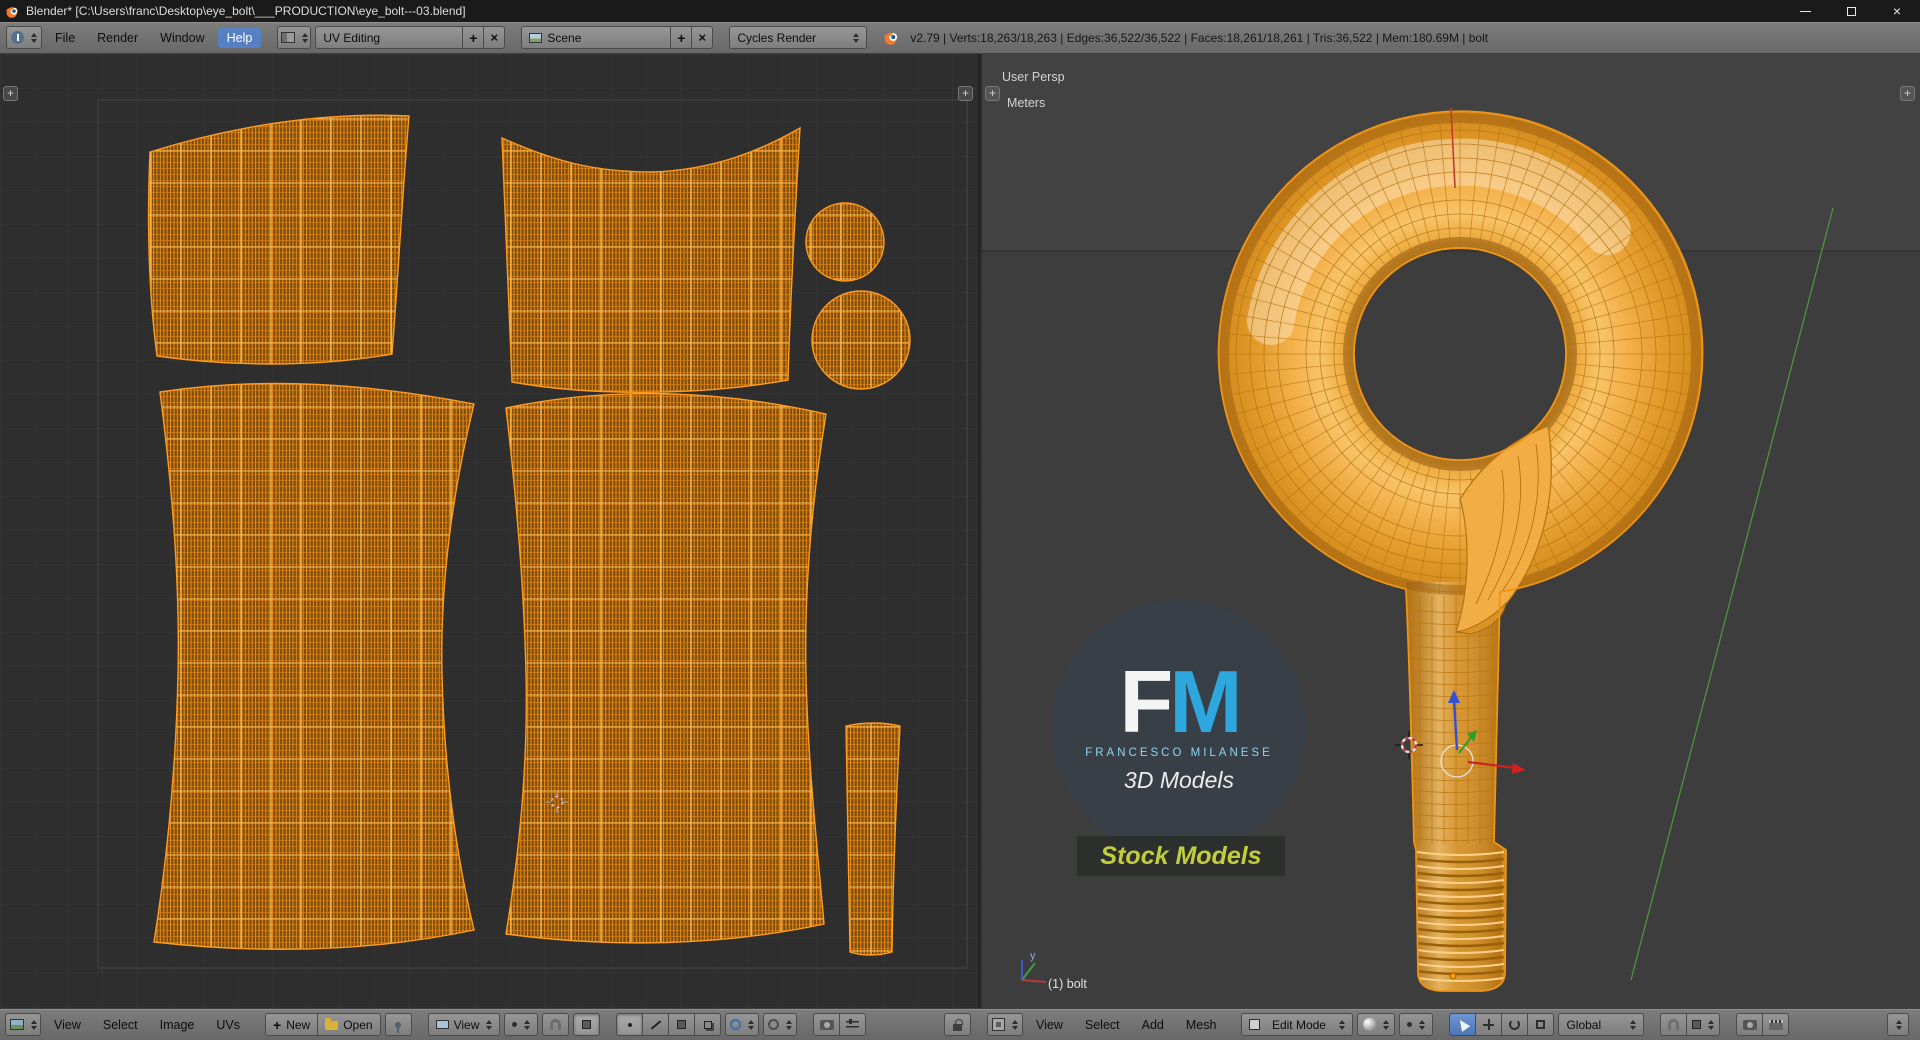 The height and width of the screenshot is (1040, 1920). Describe the element at coordinates (17, 37) in the screenshot. I see `info-editor-icon` at that location.